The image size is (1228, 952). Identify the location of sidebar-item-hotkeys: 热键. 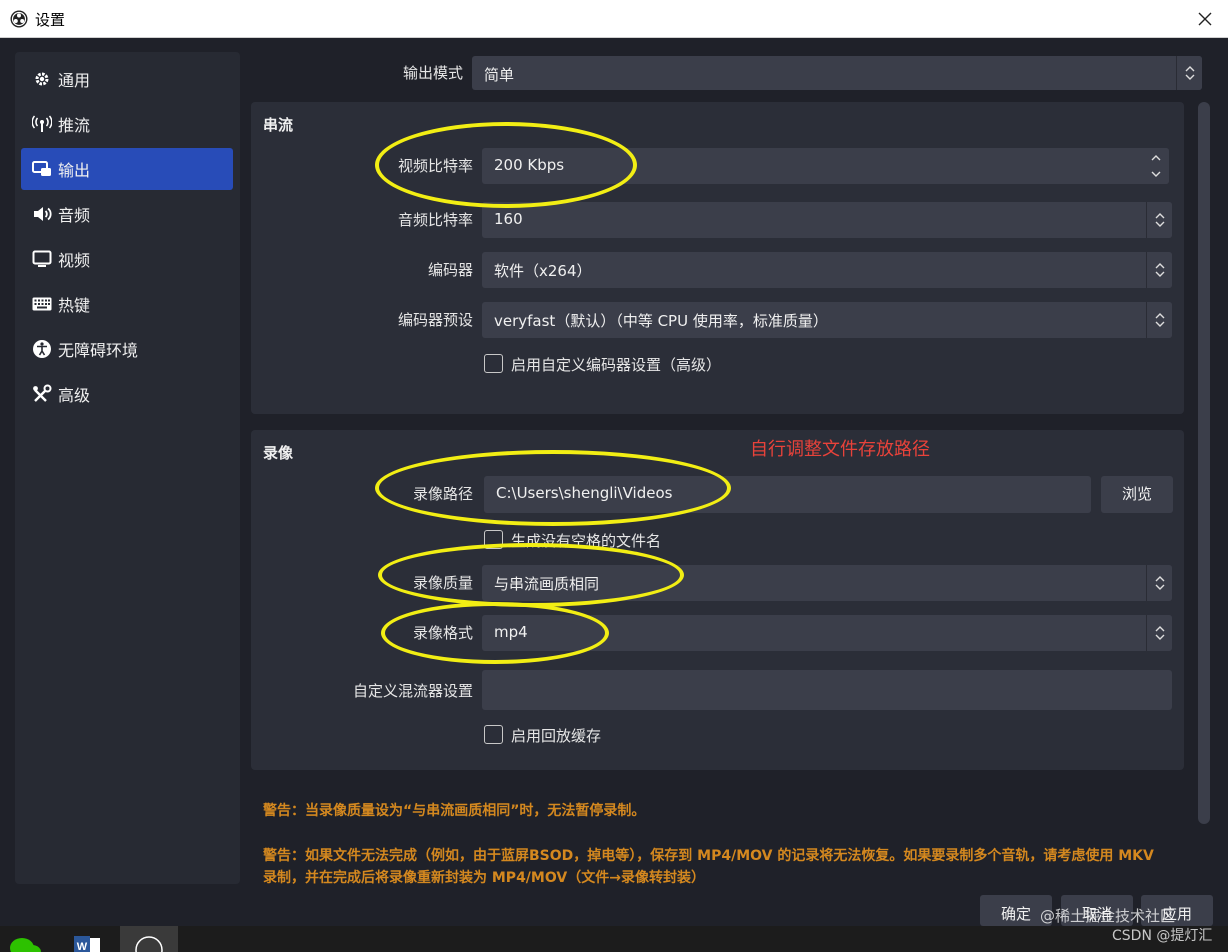
(127, 304).